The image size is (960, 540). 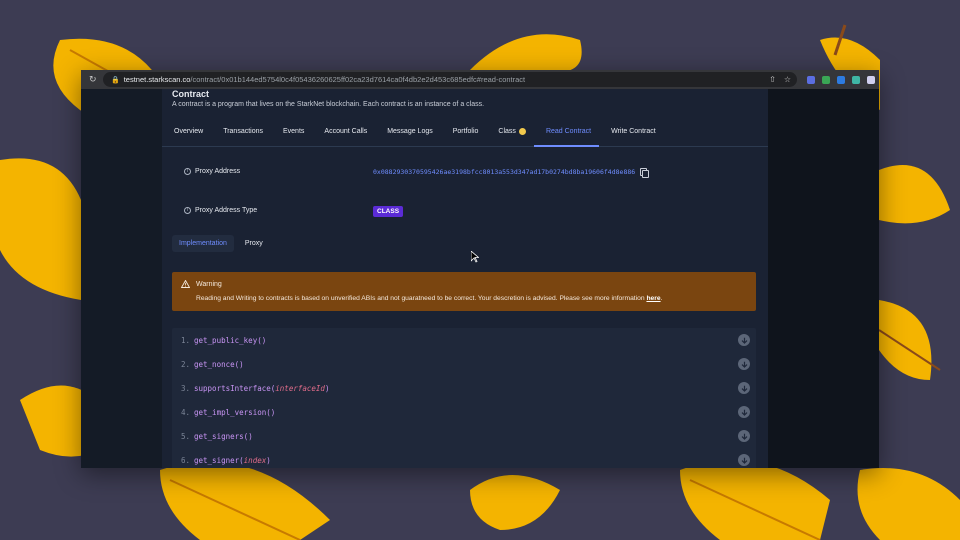 What do you see at coordinates (209, 284) in the screenshot?
I see `warning-title: Warning` at bounding box center [209, 284].